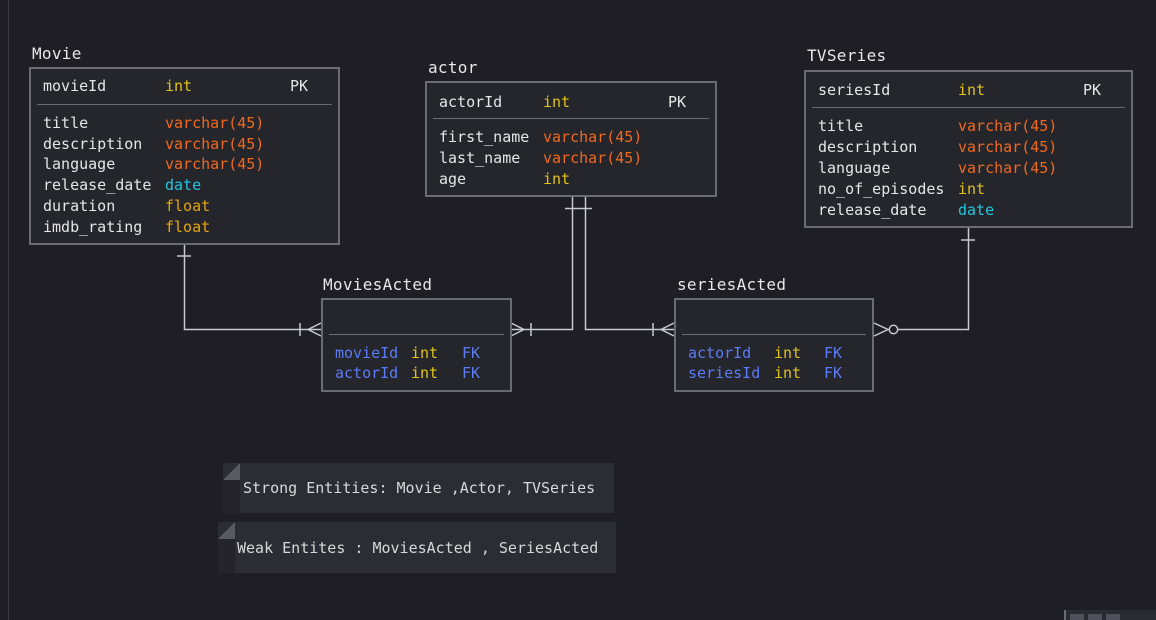  What do you see at coordinates (79, 206) in the screenshot?
I see `column-name: duration` at bounding box center [79, 206].